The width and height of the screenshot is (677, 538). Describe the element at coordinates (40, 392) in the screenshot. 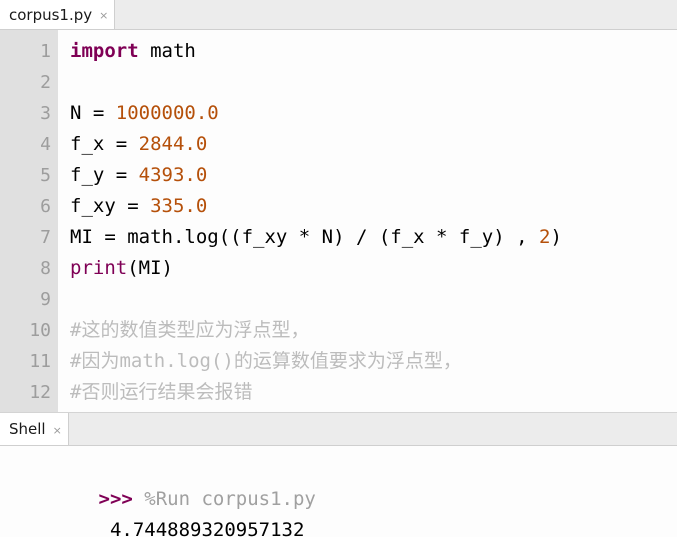

I see `line-number: 12` at that location.